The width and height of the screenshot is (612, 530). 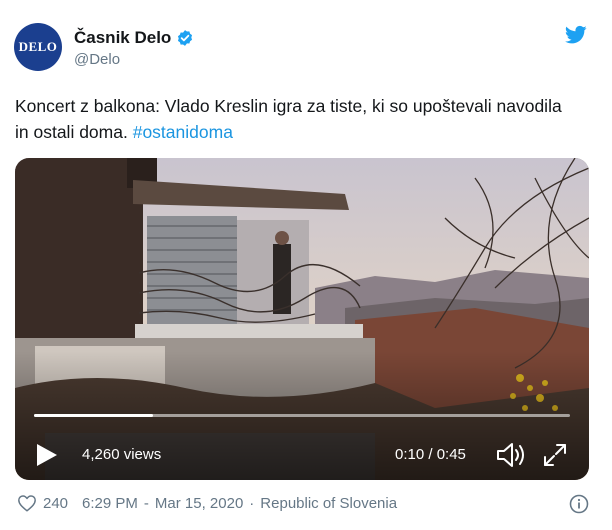 I want to click on hashtag-link: #ostanidoma, so click(x=183, y=132).